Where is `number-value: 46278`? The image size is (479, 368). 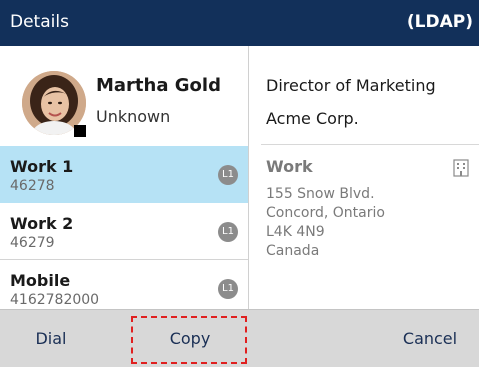 number-value: 46278 is located at coordinates (32, 186).